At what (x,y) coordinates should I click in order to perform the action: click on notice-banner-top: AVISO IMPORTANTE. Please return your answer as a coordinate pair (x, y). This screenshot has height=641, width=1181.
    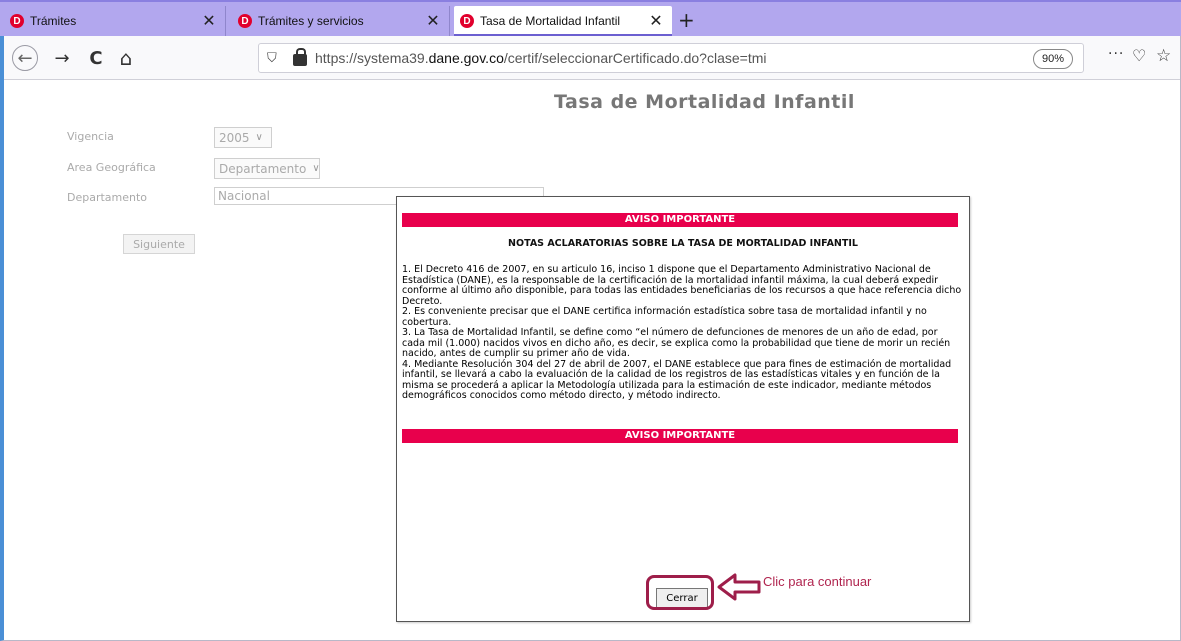
    Looking at the image, I should click on (680, 220).